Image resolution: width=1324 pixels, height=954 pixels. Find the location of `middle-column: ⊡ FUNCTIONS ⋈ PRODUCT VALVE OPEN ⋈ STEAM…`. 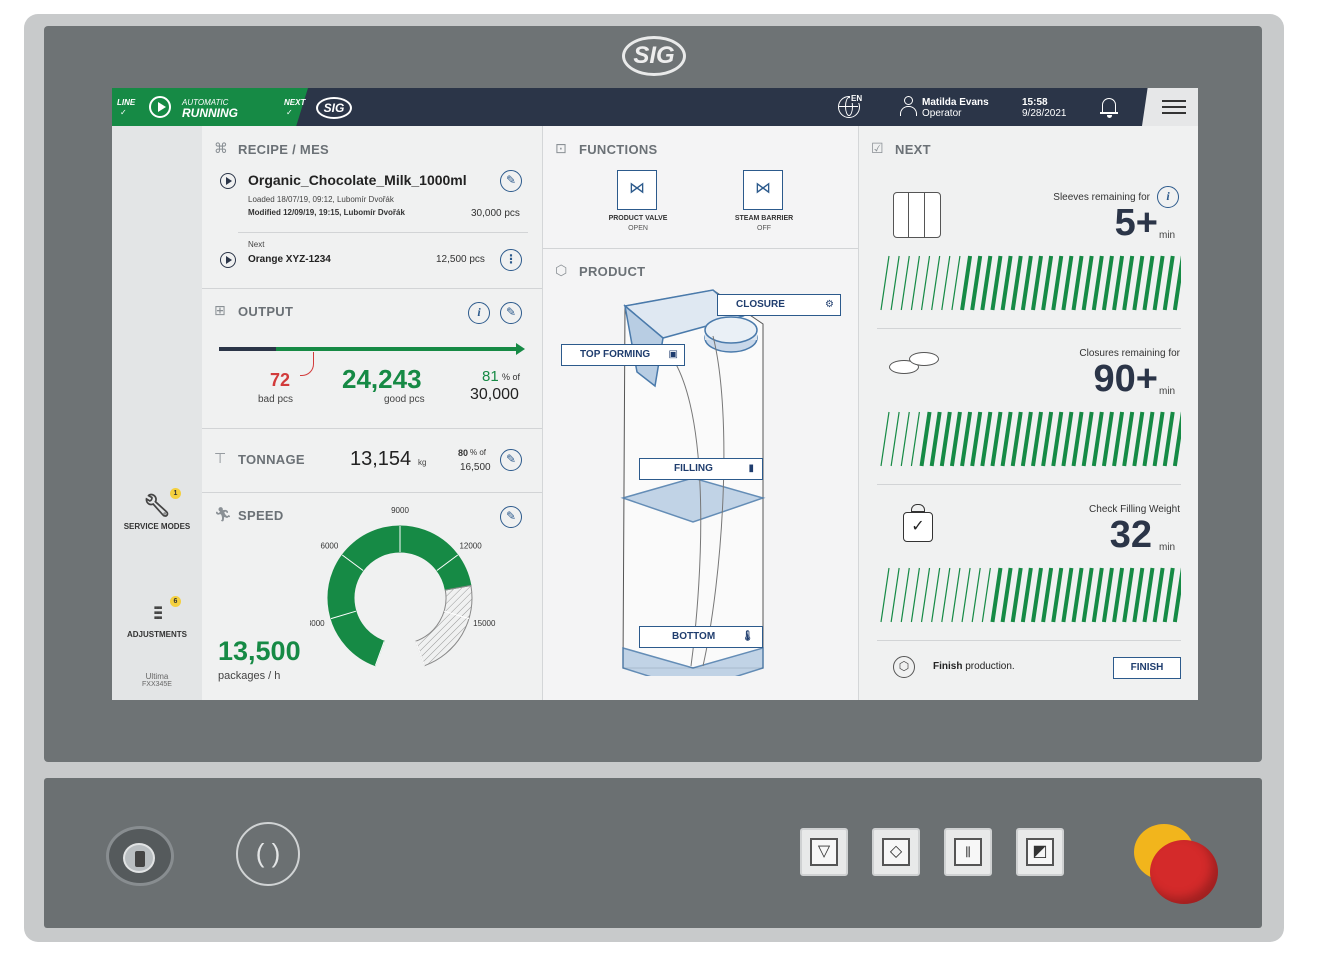

middle-column: ⊡ FUNCTIONS ⋈ PRODUCT VALVE OPEN ⋈ STEAM… is located at coordinates (700, 413).